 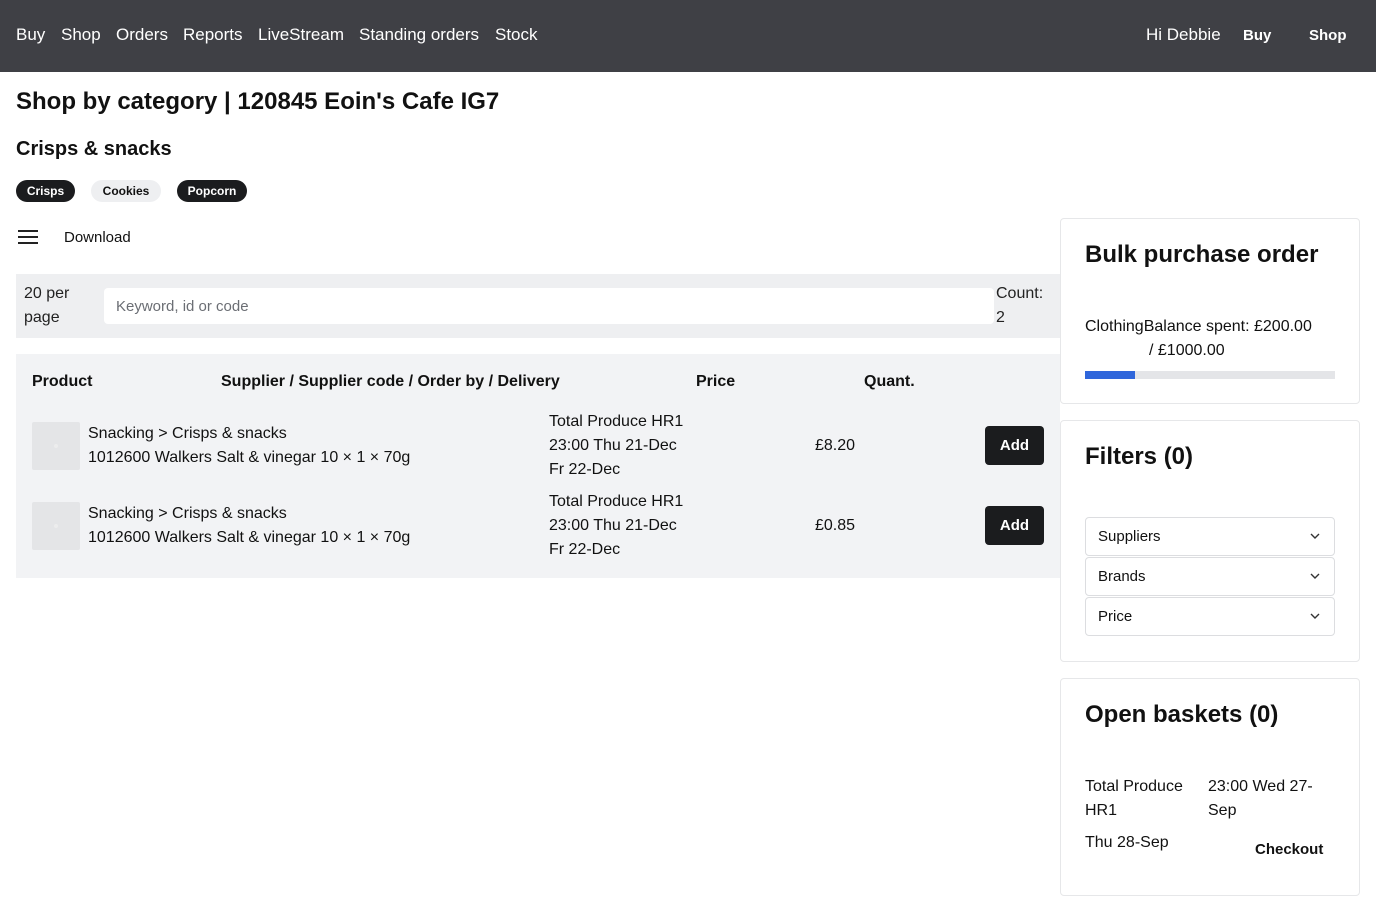 I want to click on result-count: Count: 2, so click(x=1026, y=306).